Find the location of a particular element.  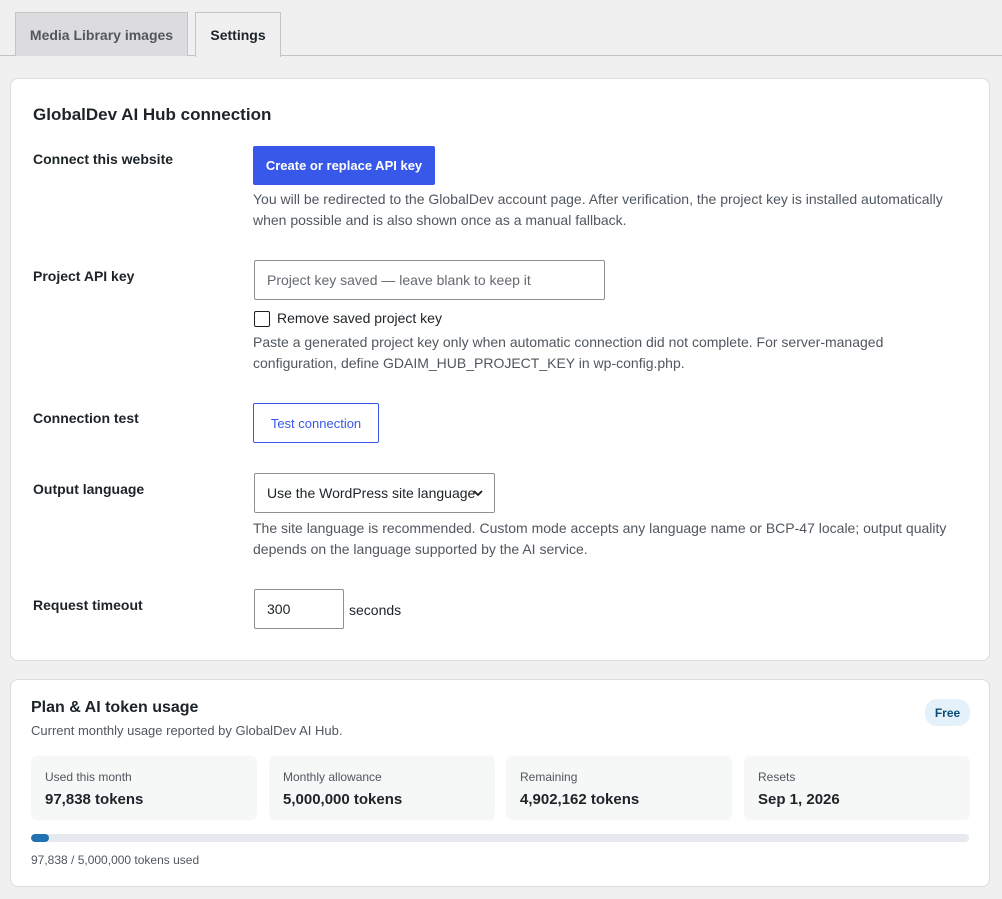

stat-label: Used this month is located at coordinates (88, 777).